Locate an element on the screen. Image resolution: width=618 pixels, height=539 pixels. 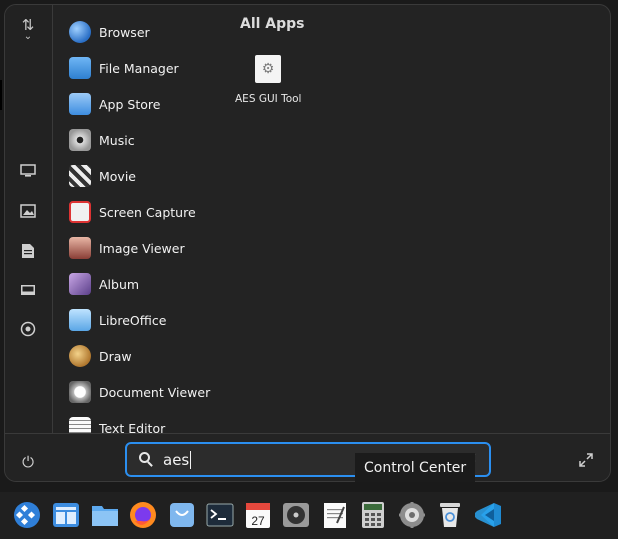
result-aes-gui-tool: ⚙ AES GUI Tool is located at coordinates (268, 80).